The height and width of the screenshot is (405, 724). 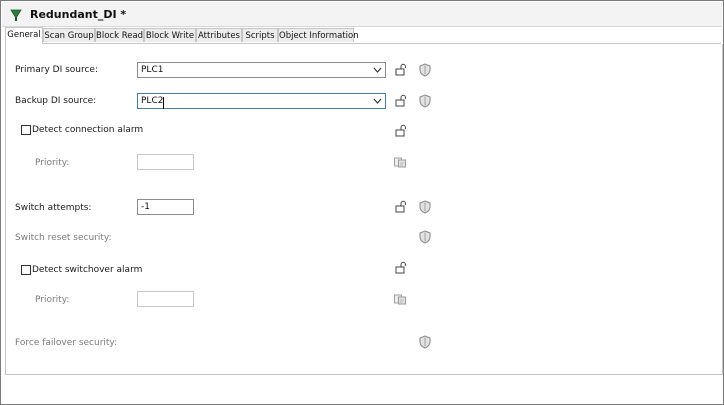 I want to click on title-bar: Redundant_DI *, so click(x=362, y=14).